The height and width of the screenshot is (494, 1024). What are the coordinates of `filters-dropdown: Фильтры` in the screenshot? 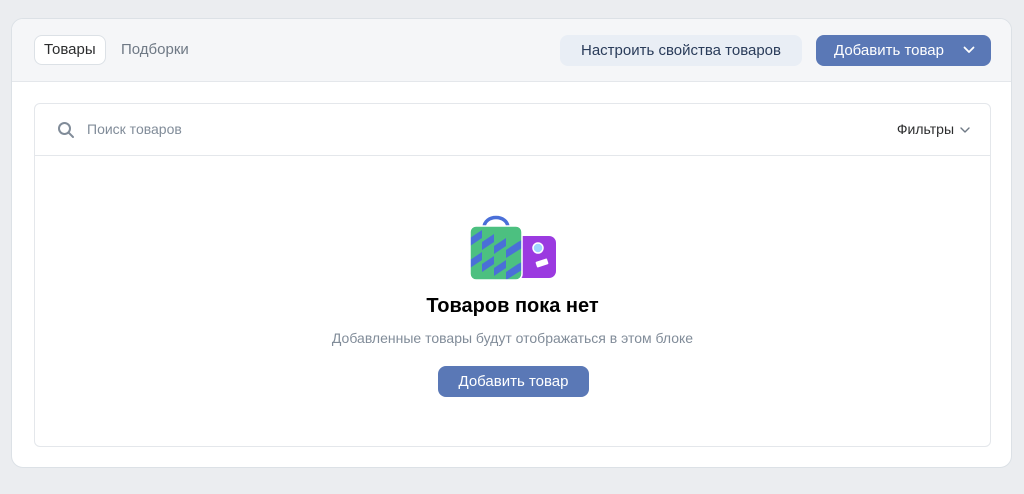 It's located at (933, 129).